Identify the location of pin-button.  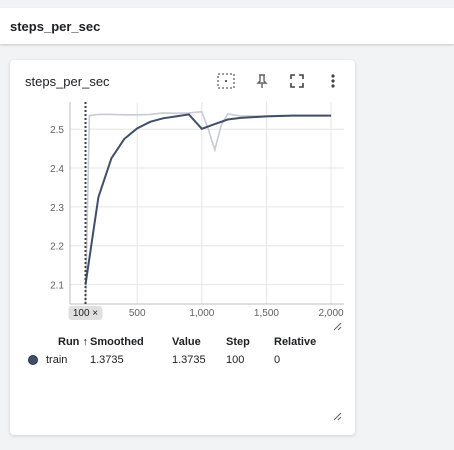
(262, 81).